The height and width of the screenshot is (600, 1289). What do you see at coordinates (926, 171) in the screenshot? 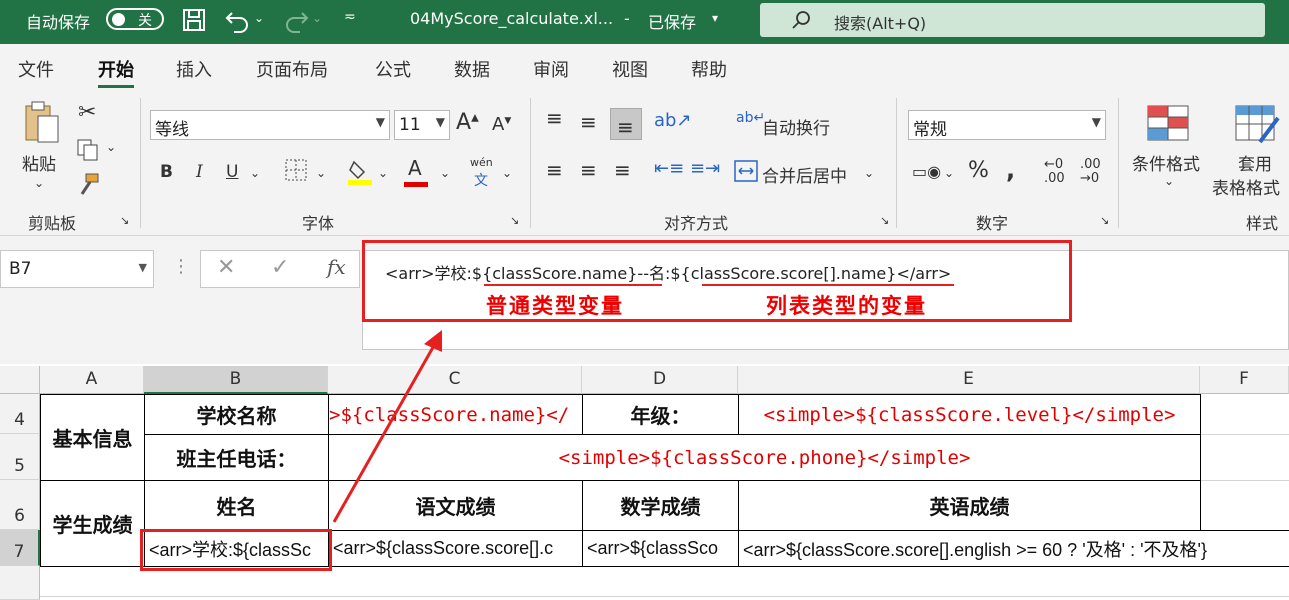
I see `accounting-format-icon: ▭◉` at bounding box center [926, 171].